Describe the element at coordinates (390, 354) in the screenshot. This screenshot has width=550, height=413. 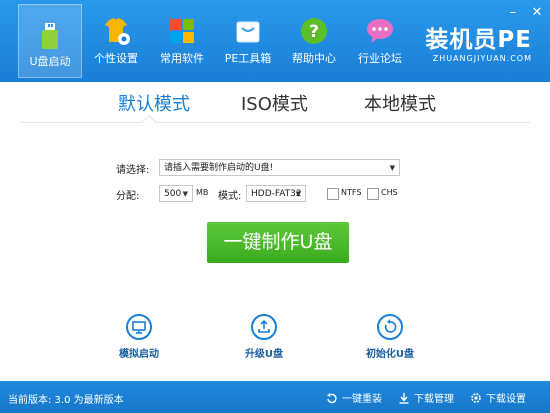
I see `init-usb-label: 初始化U盘` at that location.